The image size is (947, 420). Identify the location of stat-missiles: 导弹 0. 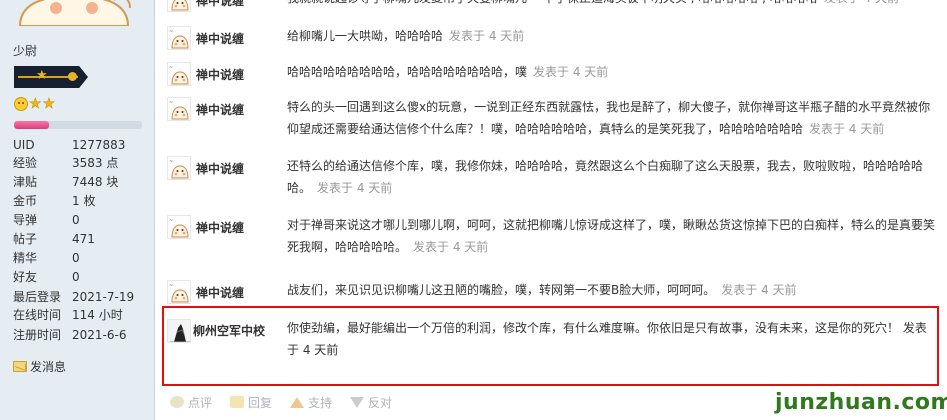
(46, 220).